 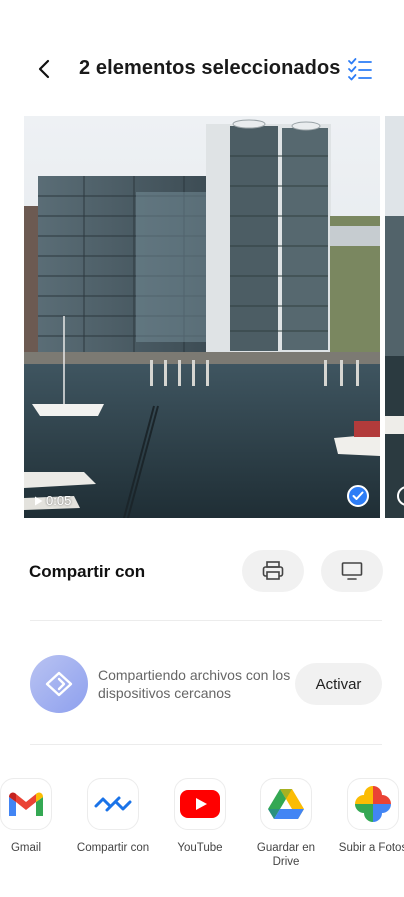 I want to click on share-section-title: Compartir con, so click(x=87, y=571).